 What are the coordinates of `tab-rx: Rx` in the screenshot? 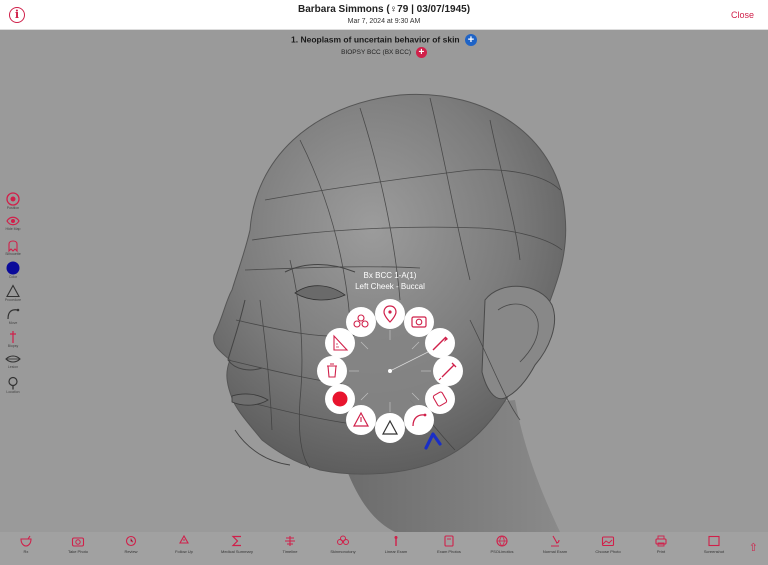 It's located at (26, 544).